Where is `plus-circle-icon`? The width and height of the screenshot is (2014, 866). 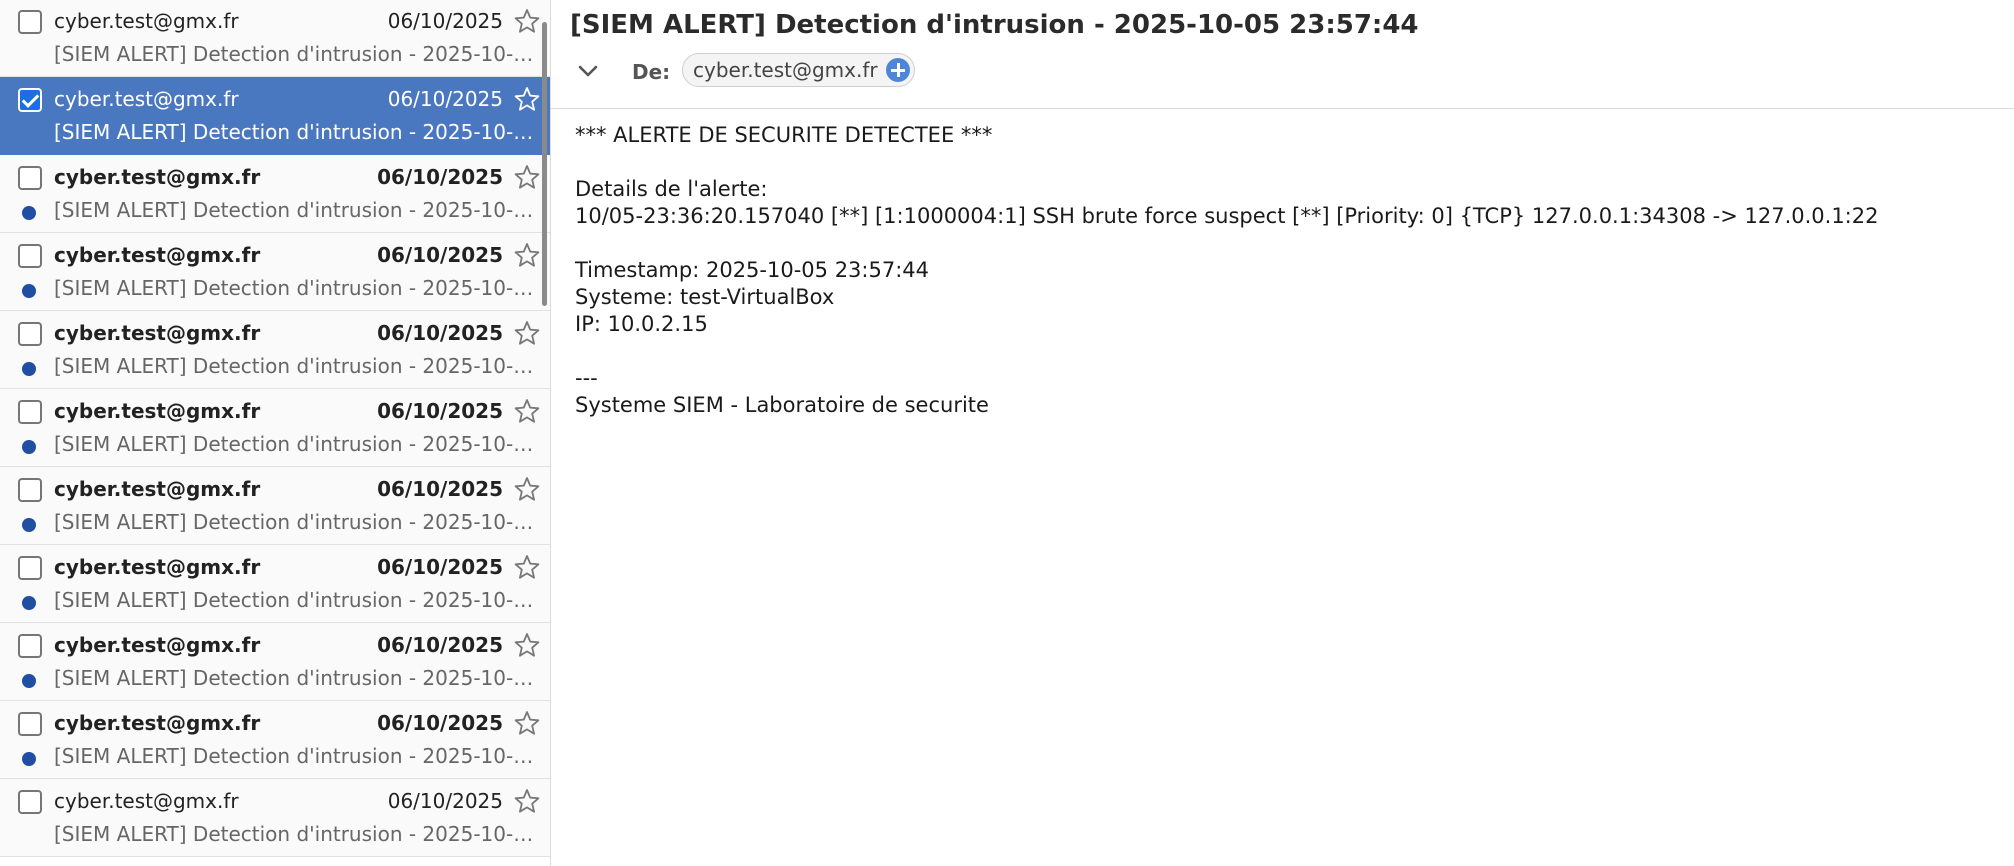
plus-circle-icon is located at coordinates (897, 70).